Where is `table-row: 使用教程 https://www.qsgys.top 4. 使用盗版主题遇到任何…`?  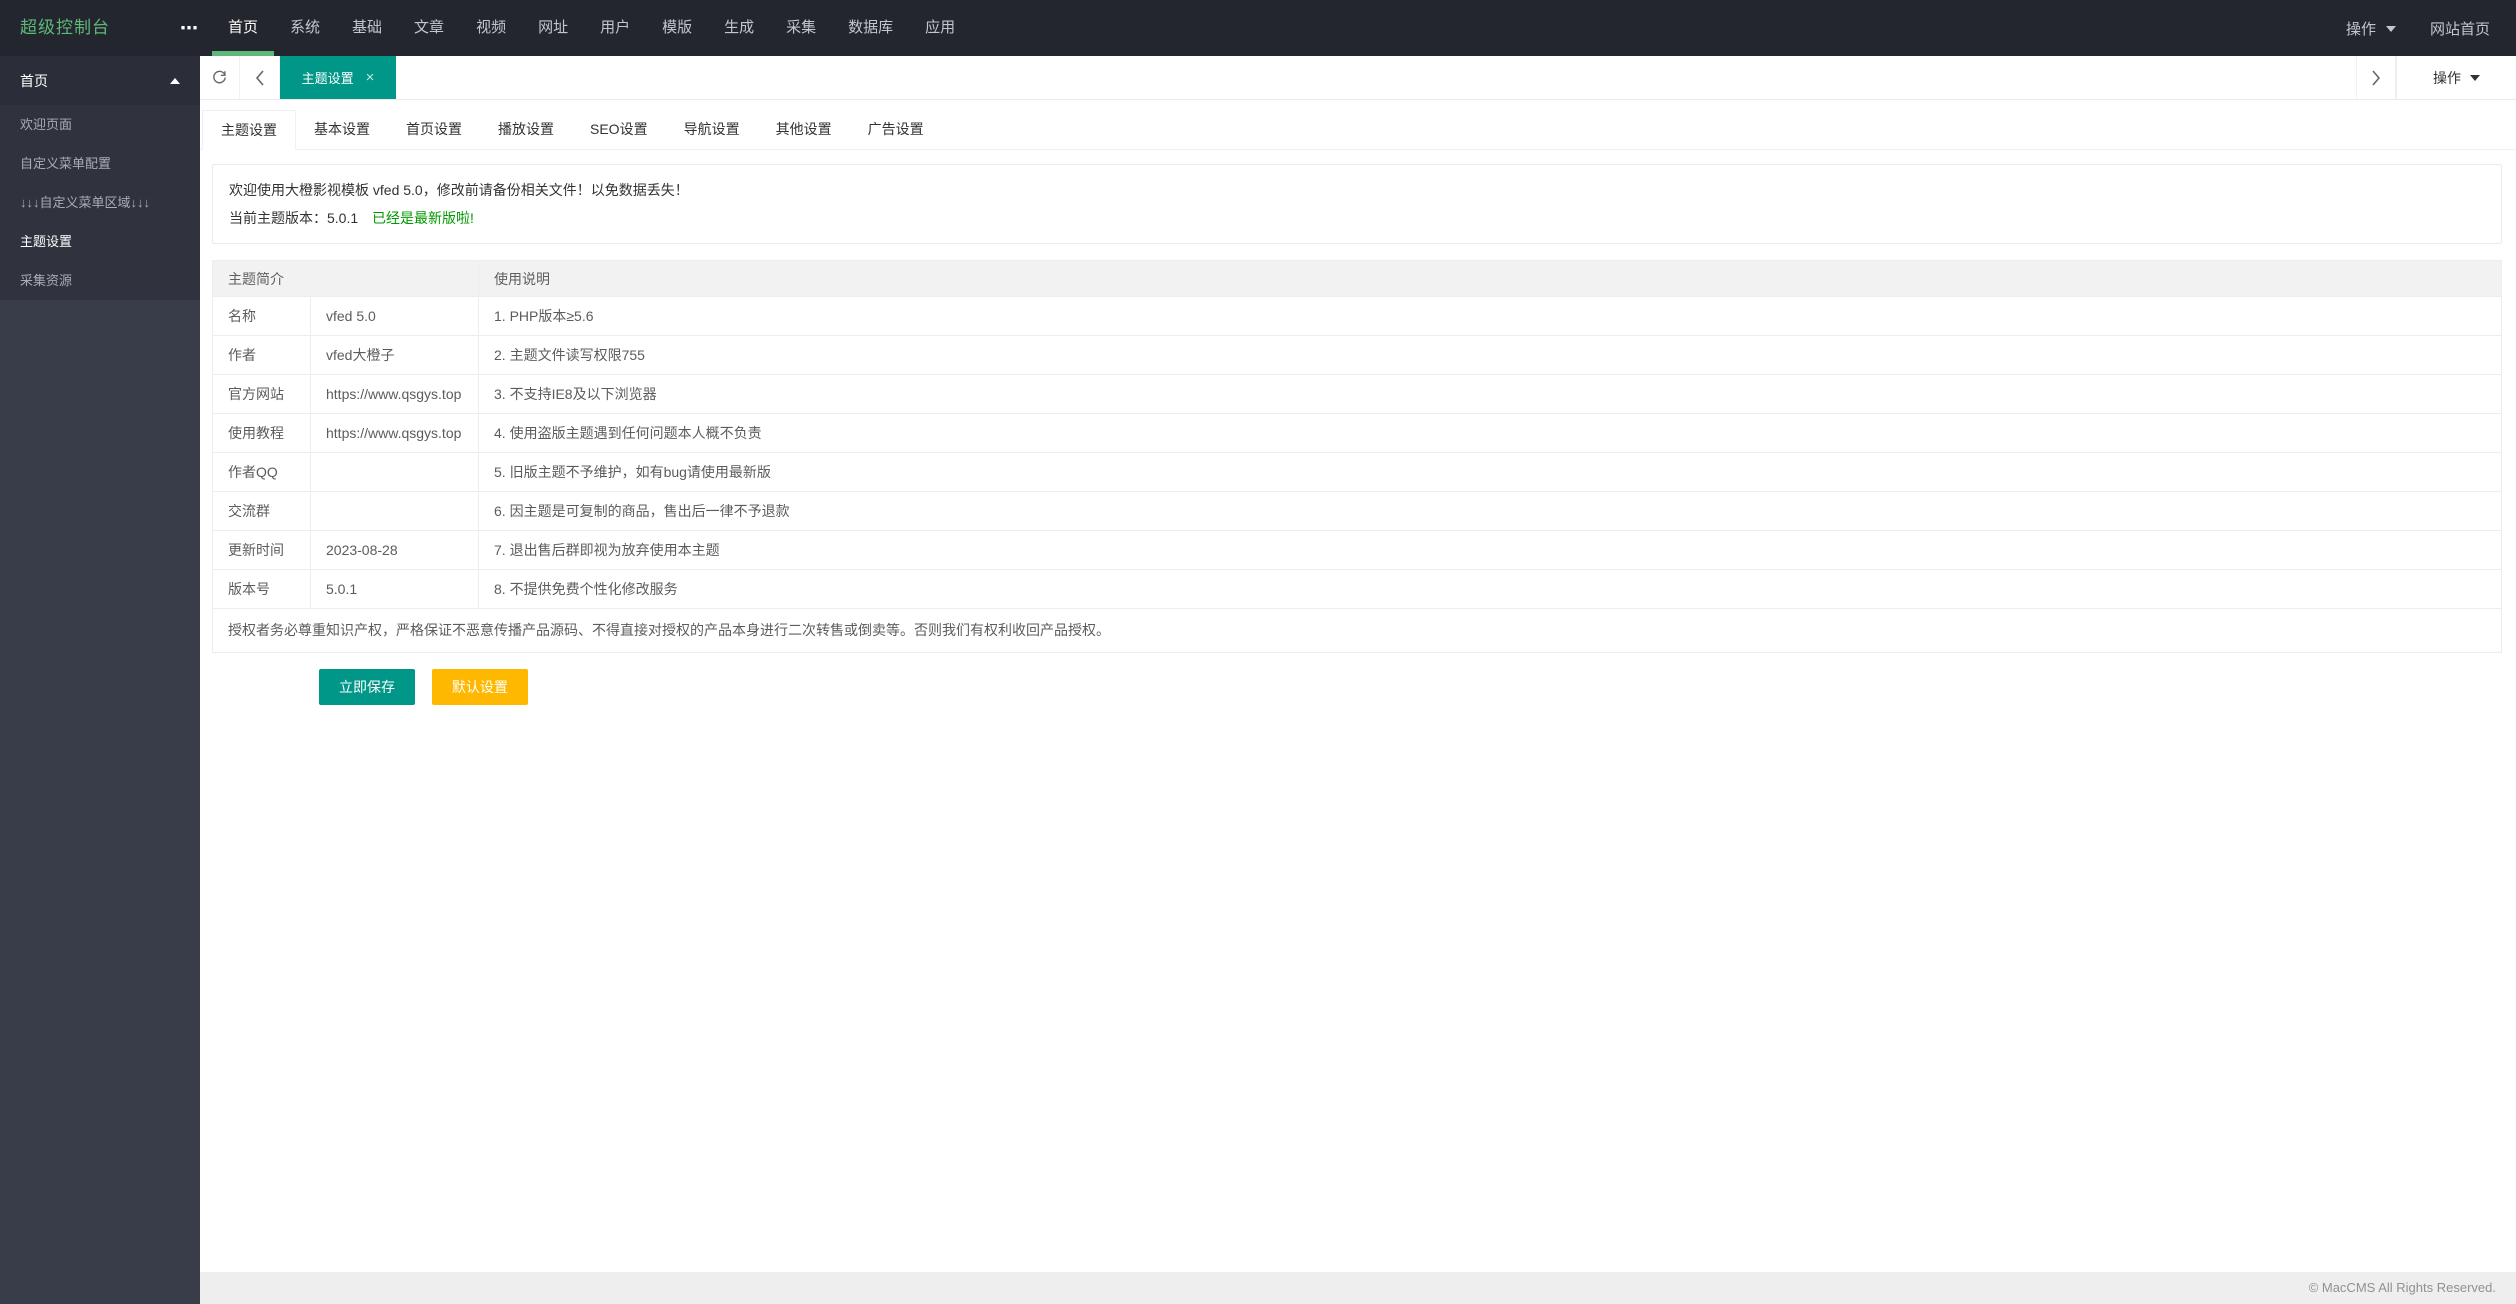 table-row: 使用教程 https://www.qsgys.top 4. 使用盗版主题遇到任何… is located at coordinates (1357, 433).